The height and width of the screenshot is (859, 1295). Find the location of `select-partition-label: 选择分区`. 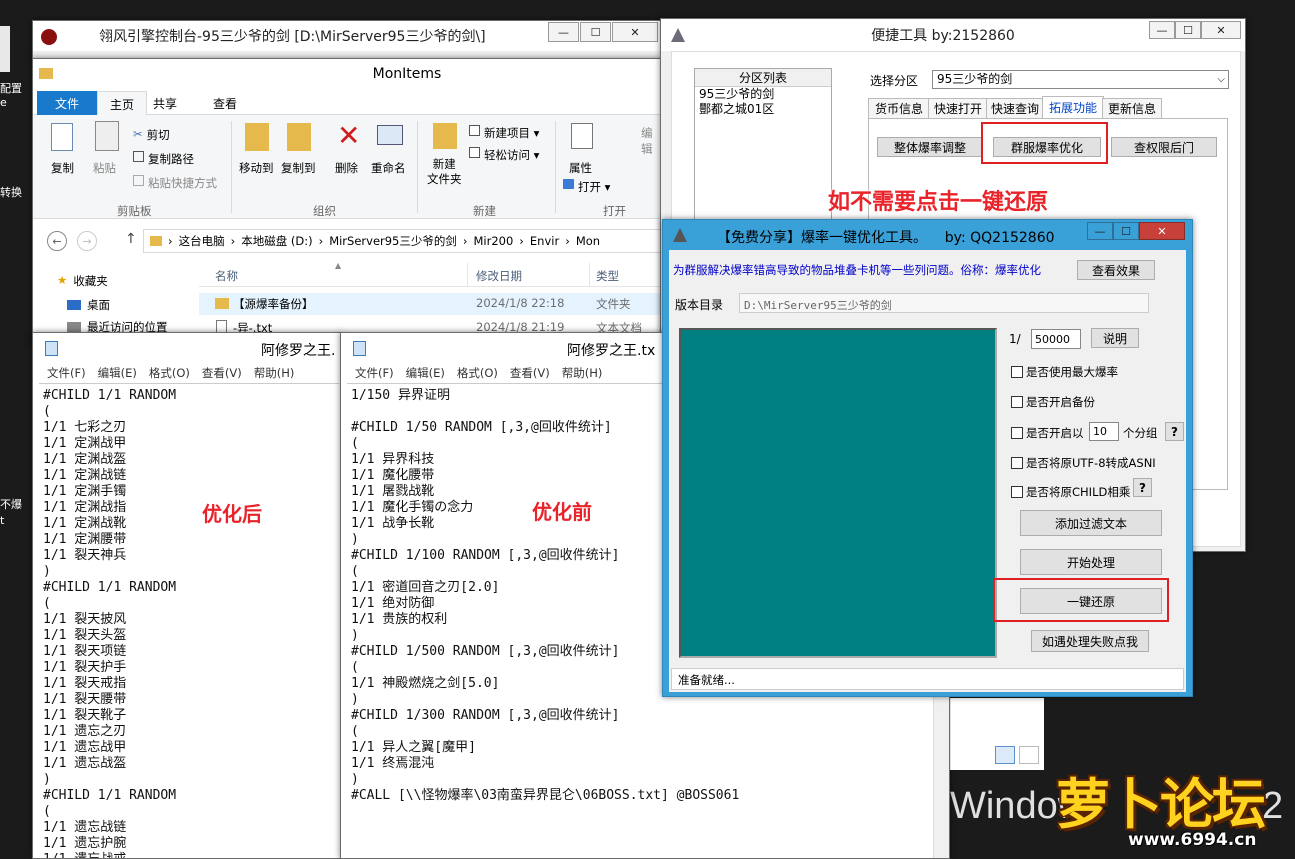

select-partition-label: 选择分区 is located at coordinates (894, 81).